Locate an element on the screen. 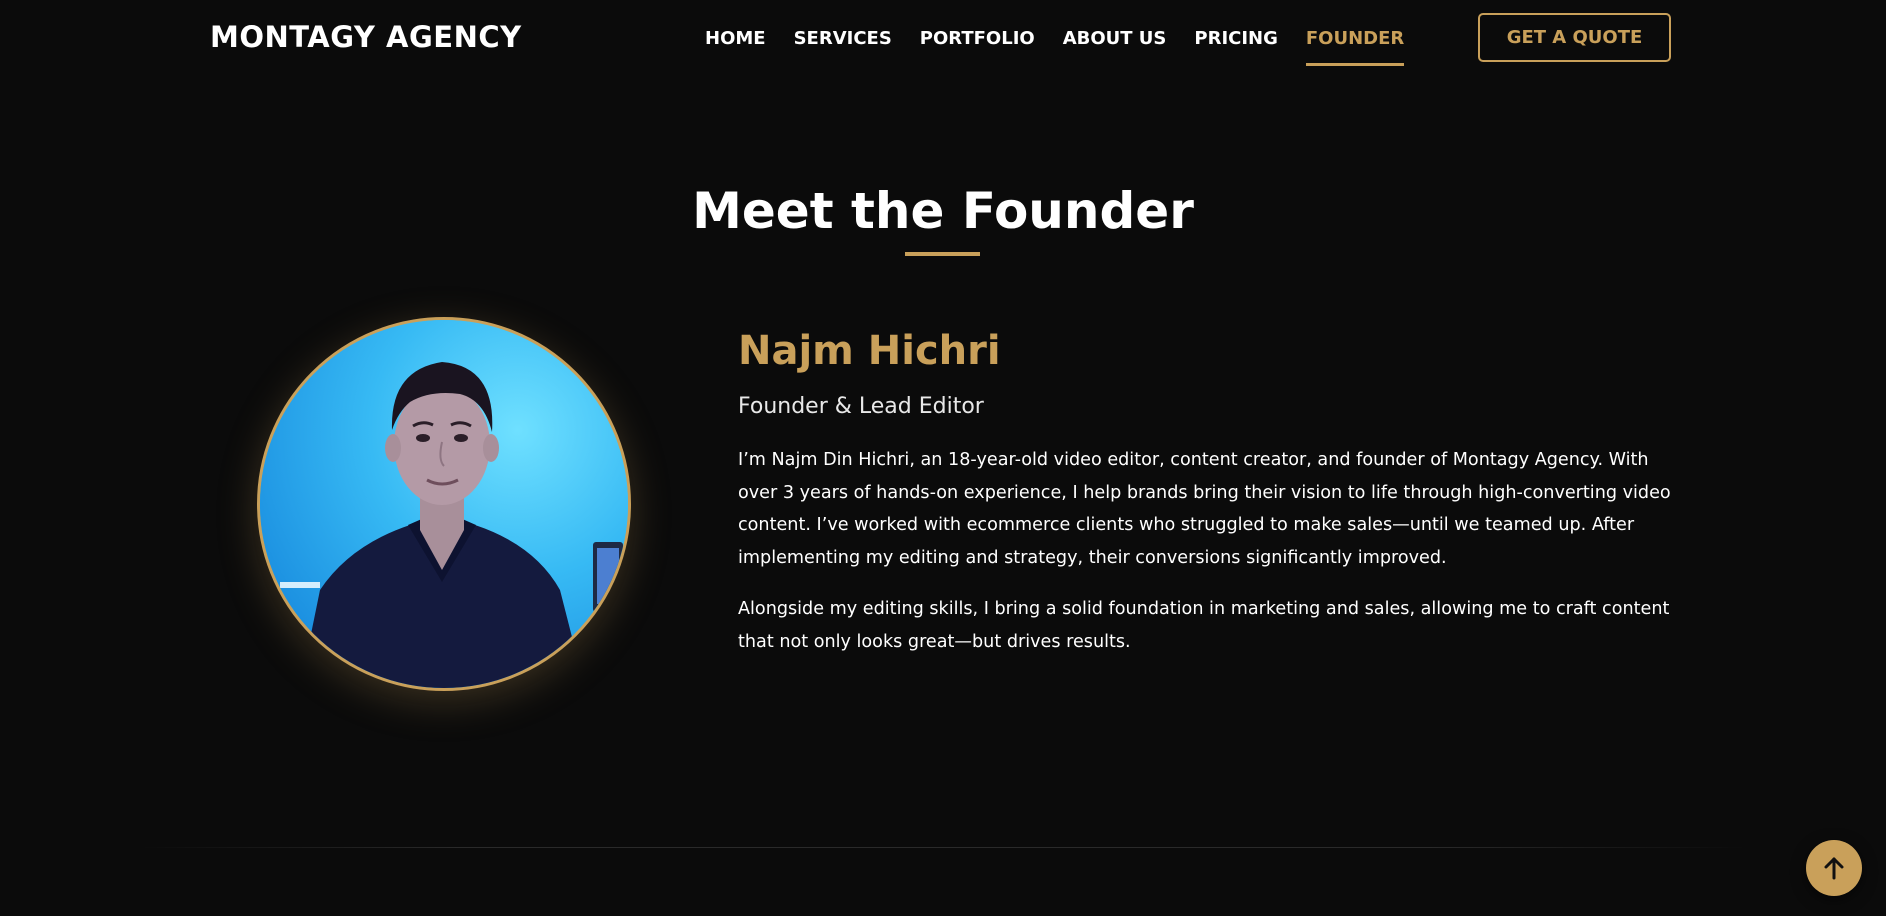  arrow-up-icon is located at coordinates (1834, 868).